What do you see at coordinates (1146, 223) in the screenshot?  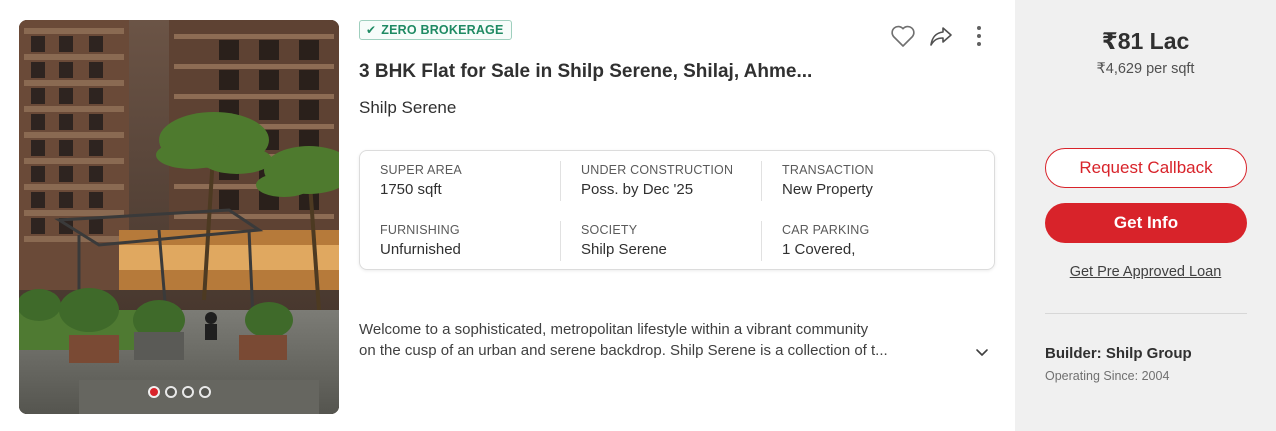 I see `get-info-button: Get Info` at bounding box center [1146, 223].